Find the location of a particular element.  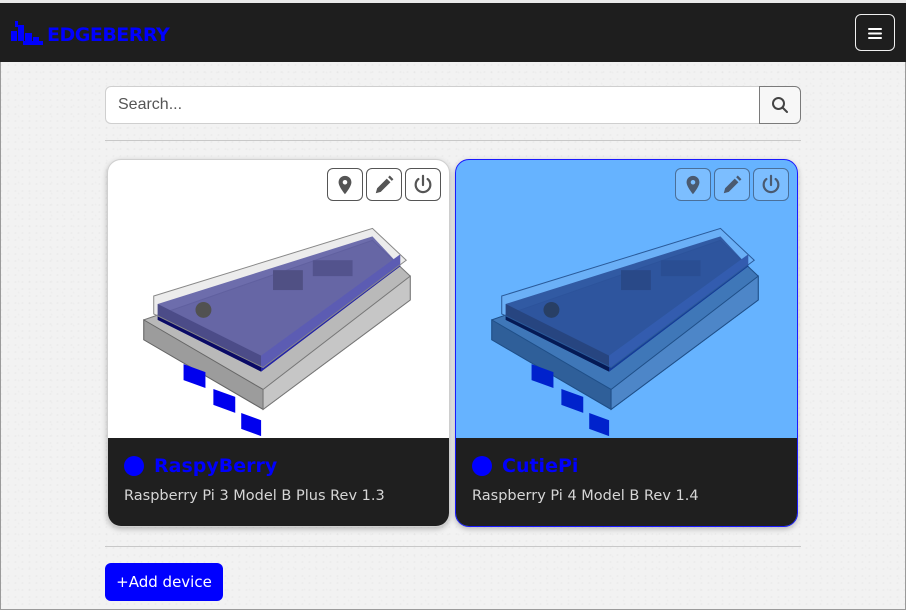

hamburger-icon is located at coordinates (875, 33).